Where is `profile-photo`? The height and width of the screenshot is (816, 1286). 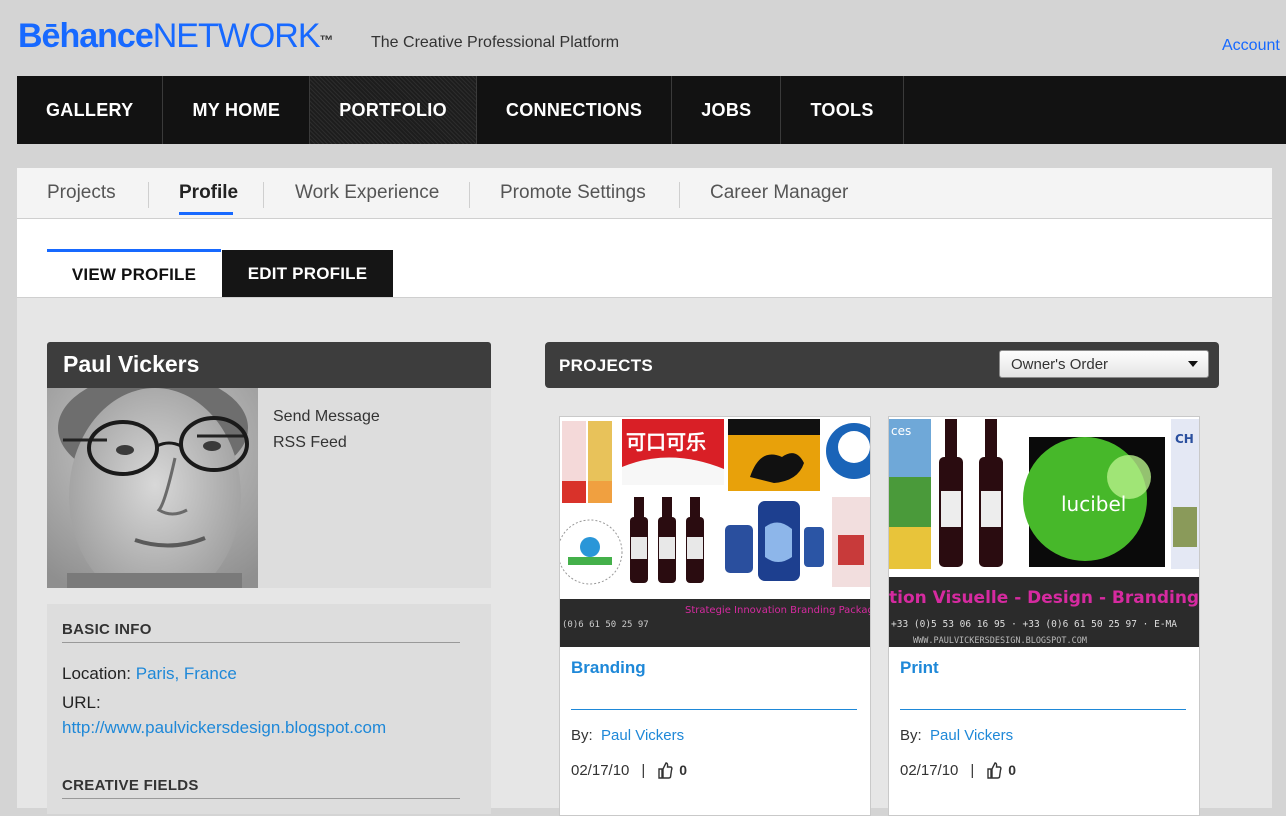 profile-photo is located at coordinates (152, 488).